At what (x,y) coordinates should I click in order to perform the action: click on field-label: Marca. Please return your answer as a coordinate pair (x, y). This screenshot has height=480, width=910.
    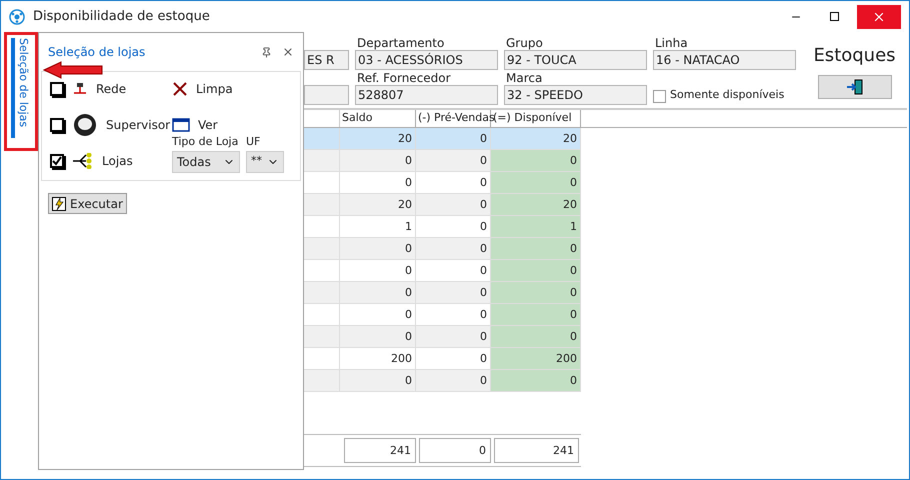
    Looking at the image, I should click on (524, 78).